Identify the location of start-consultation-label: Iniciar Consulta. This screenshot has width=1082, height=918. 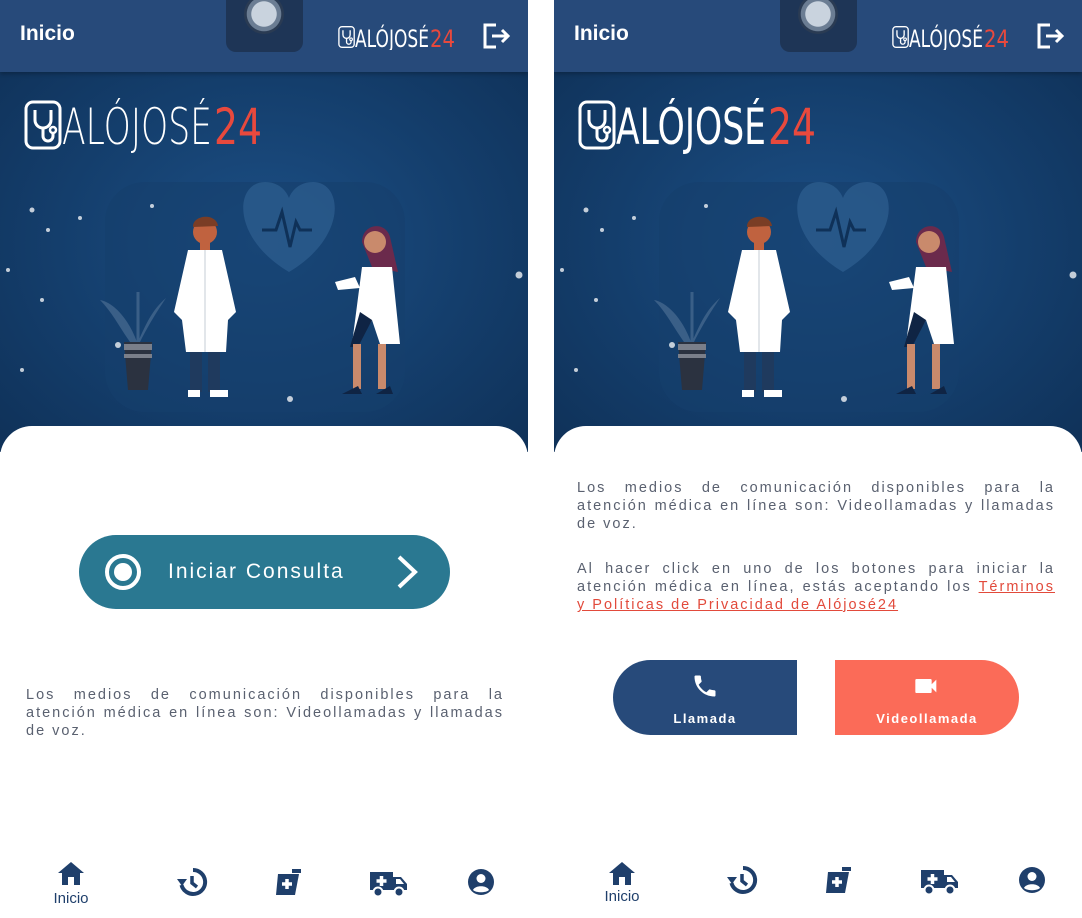
(256, 571).